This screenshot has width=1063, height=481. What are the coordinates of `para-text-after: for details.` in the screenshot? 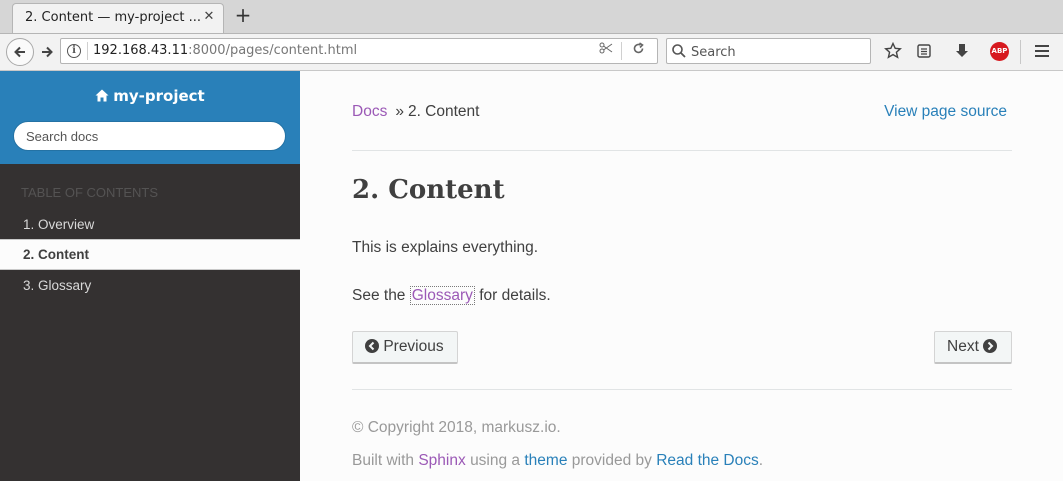 It's located at (515, 295).